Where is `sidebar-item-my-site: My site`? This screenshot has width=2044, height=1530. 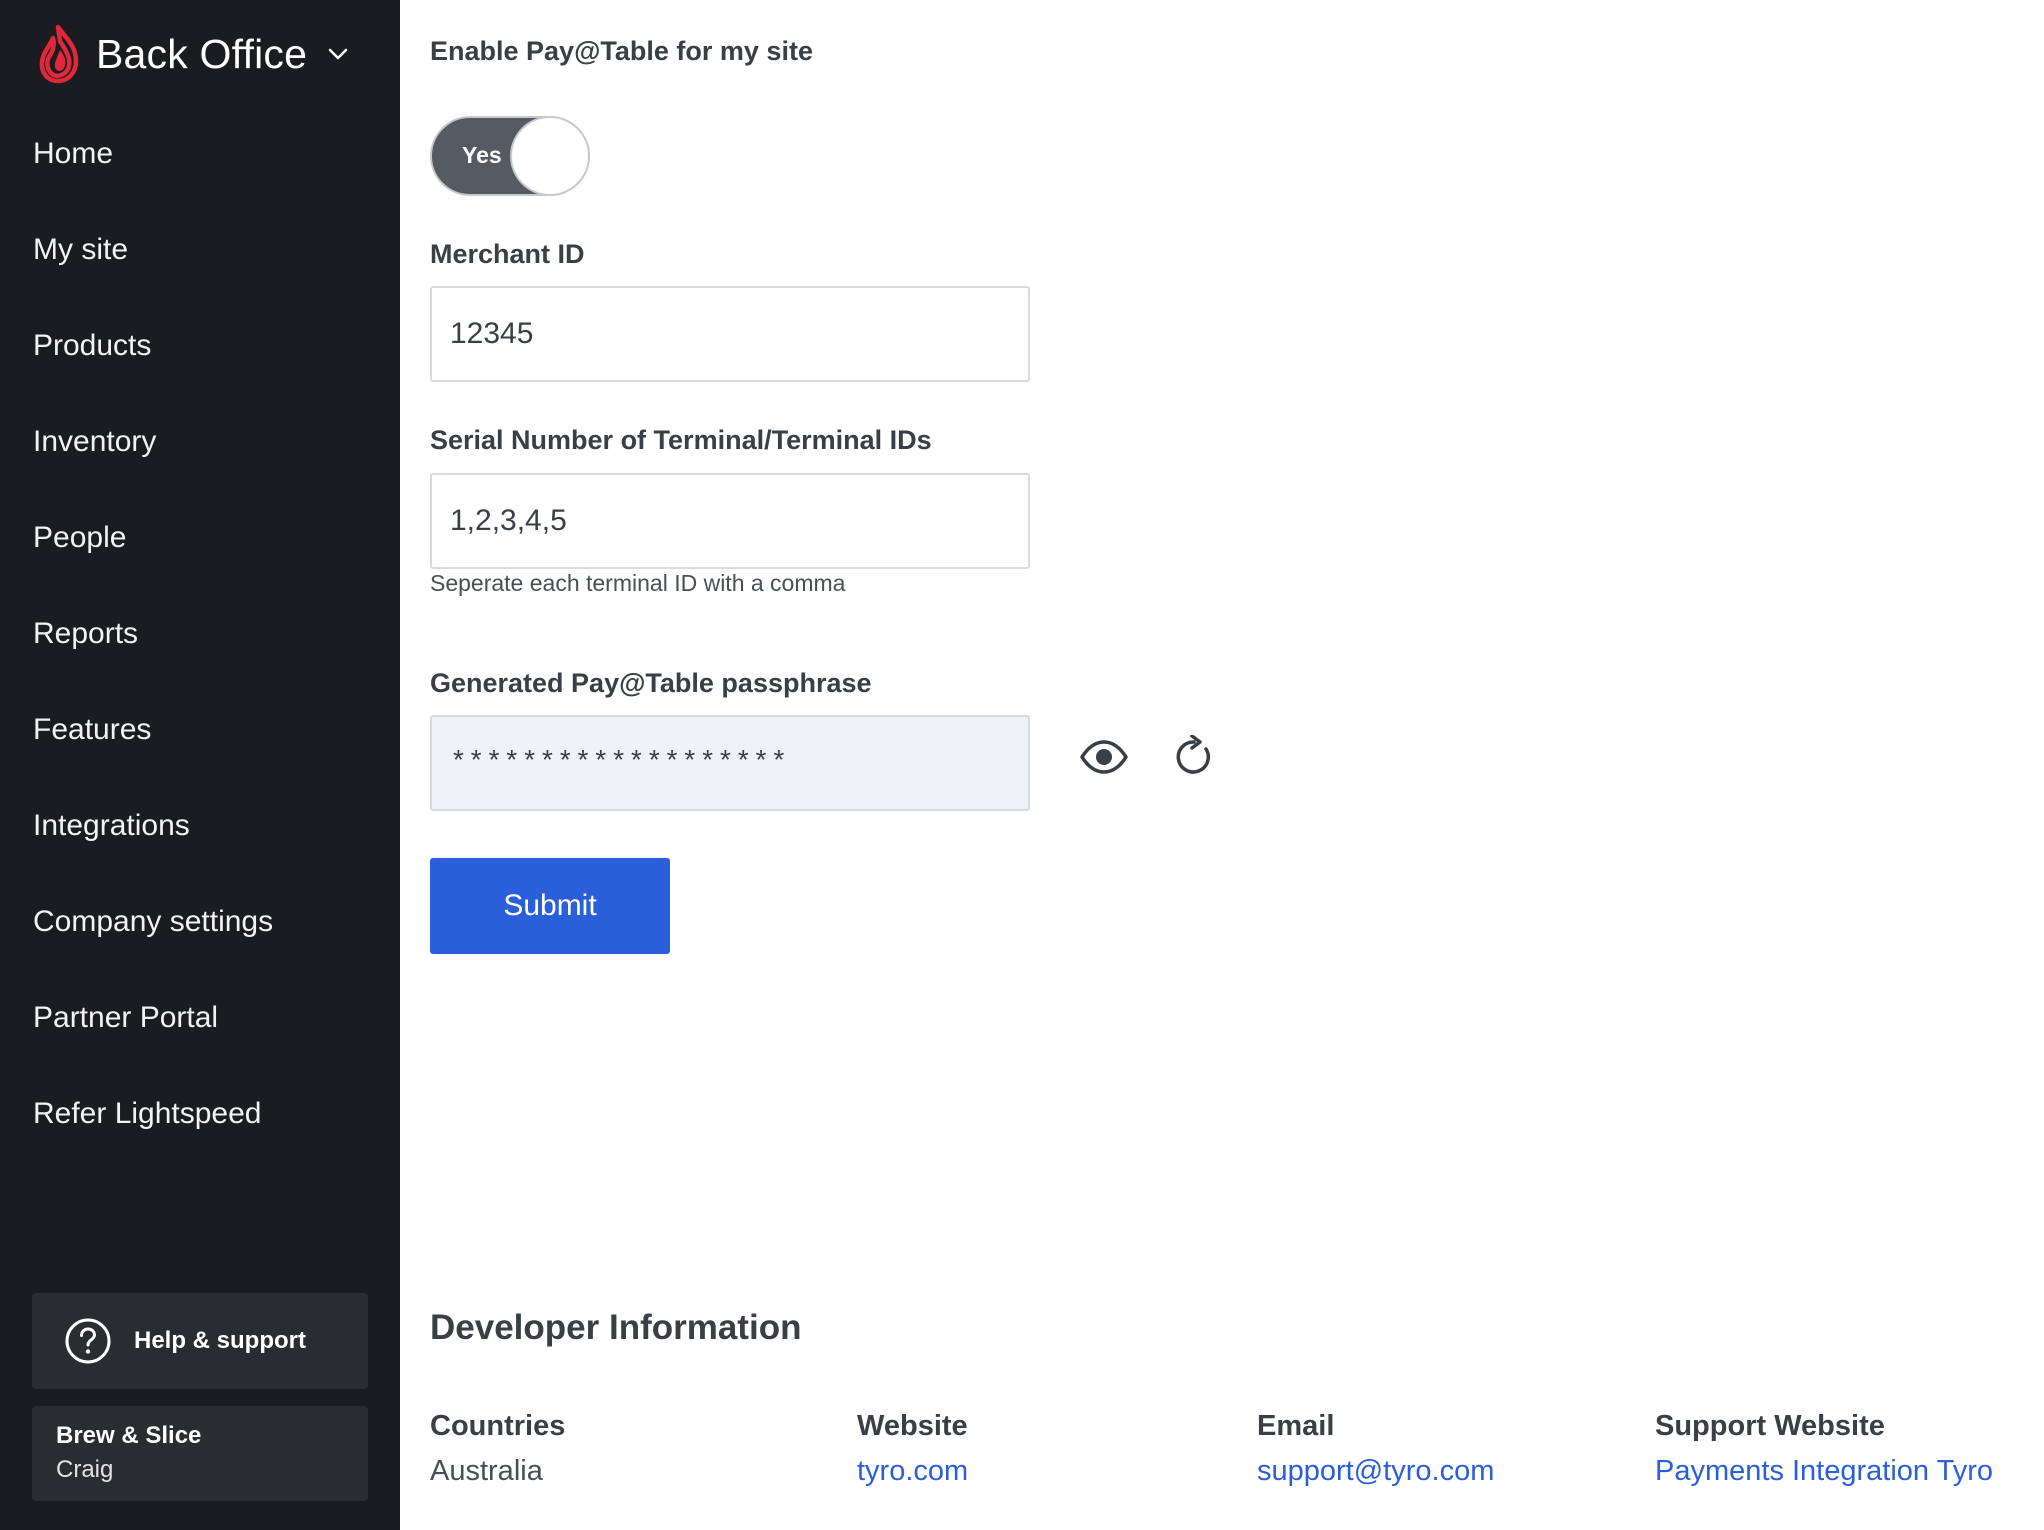 sidebar-item-my-site: My site is located at coordinates (200, 250).